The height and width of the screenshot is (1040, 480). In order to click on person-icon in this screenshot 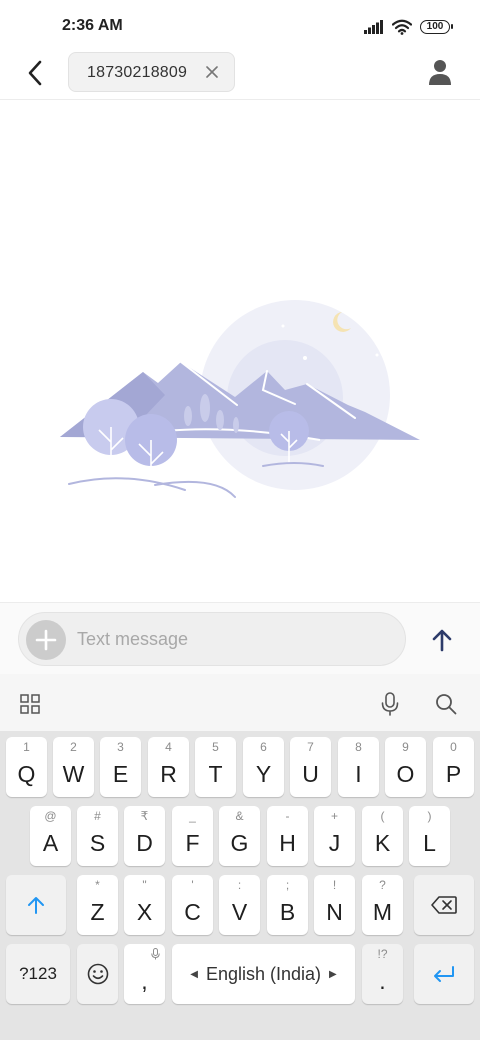, I will do `click(440, 72)`.